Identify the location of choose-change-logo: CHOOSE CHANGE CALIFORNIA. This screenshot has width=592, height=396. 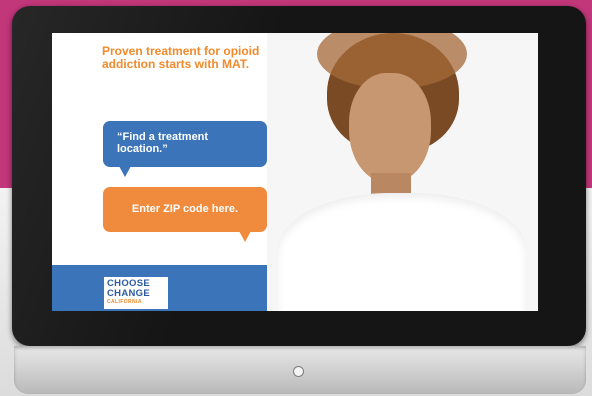
(136, 293).